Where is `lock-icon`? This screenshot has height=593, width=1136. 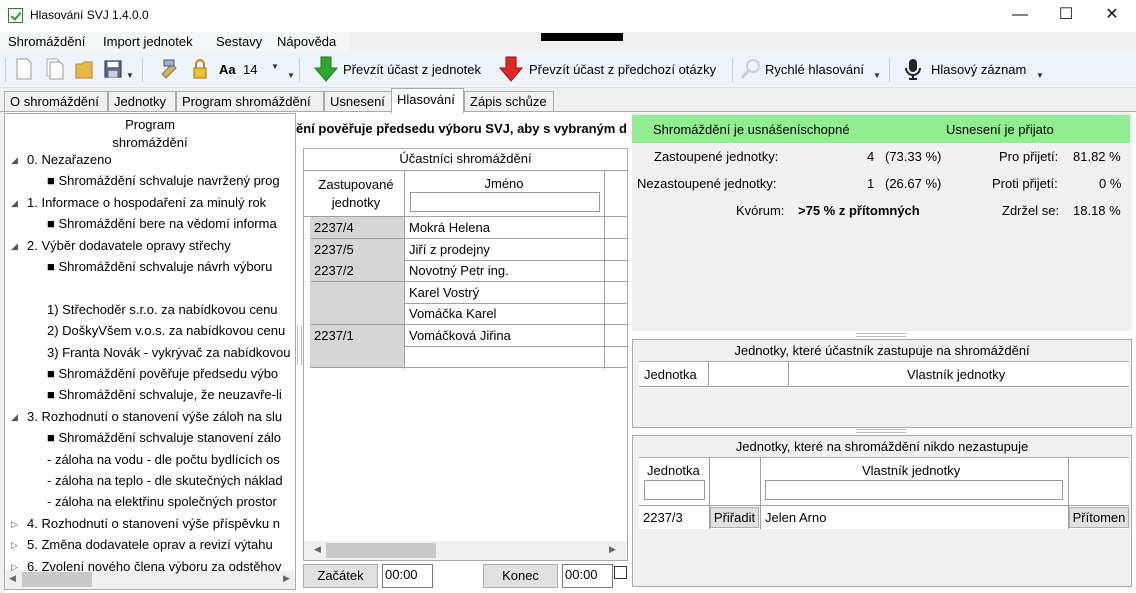
lock-icon is located at coordinates (200, 69).